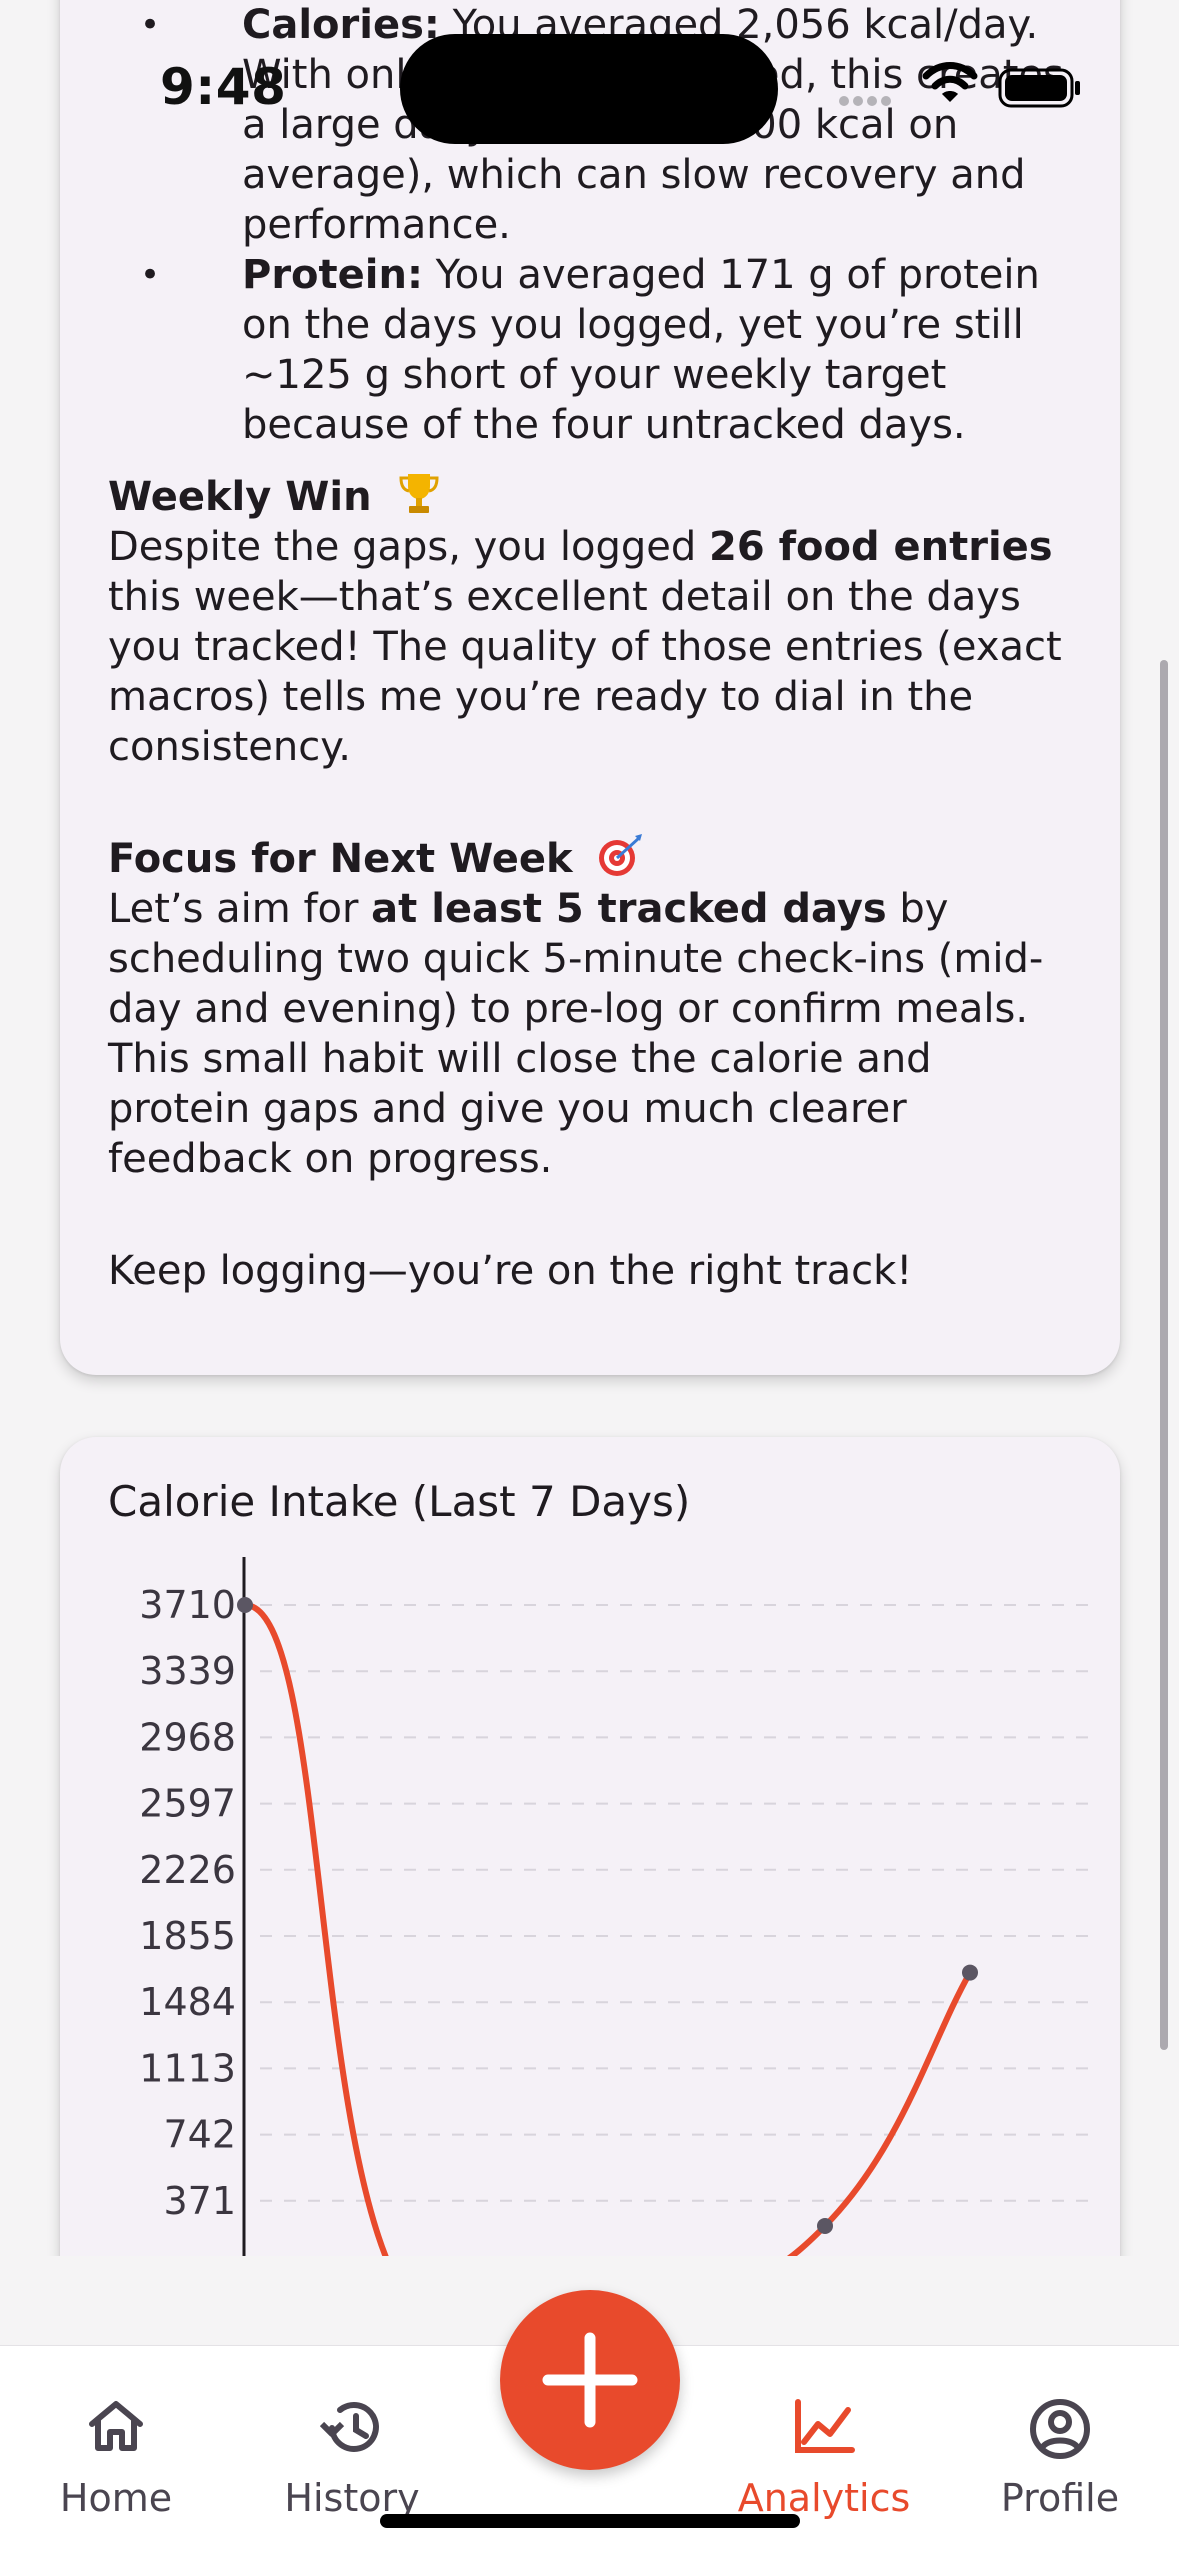 The height and width of the screenshot is (2556, 1179). What do you see at coordinates (510, 1271) in the screenshot?
I see `closing-message: Keep logging—you’re on the right track!` at bounding box center [510, 1271].